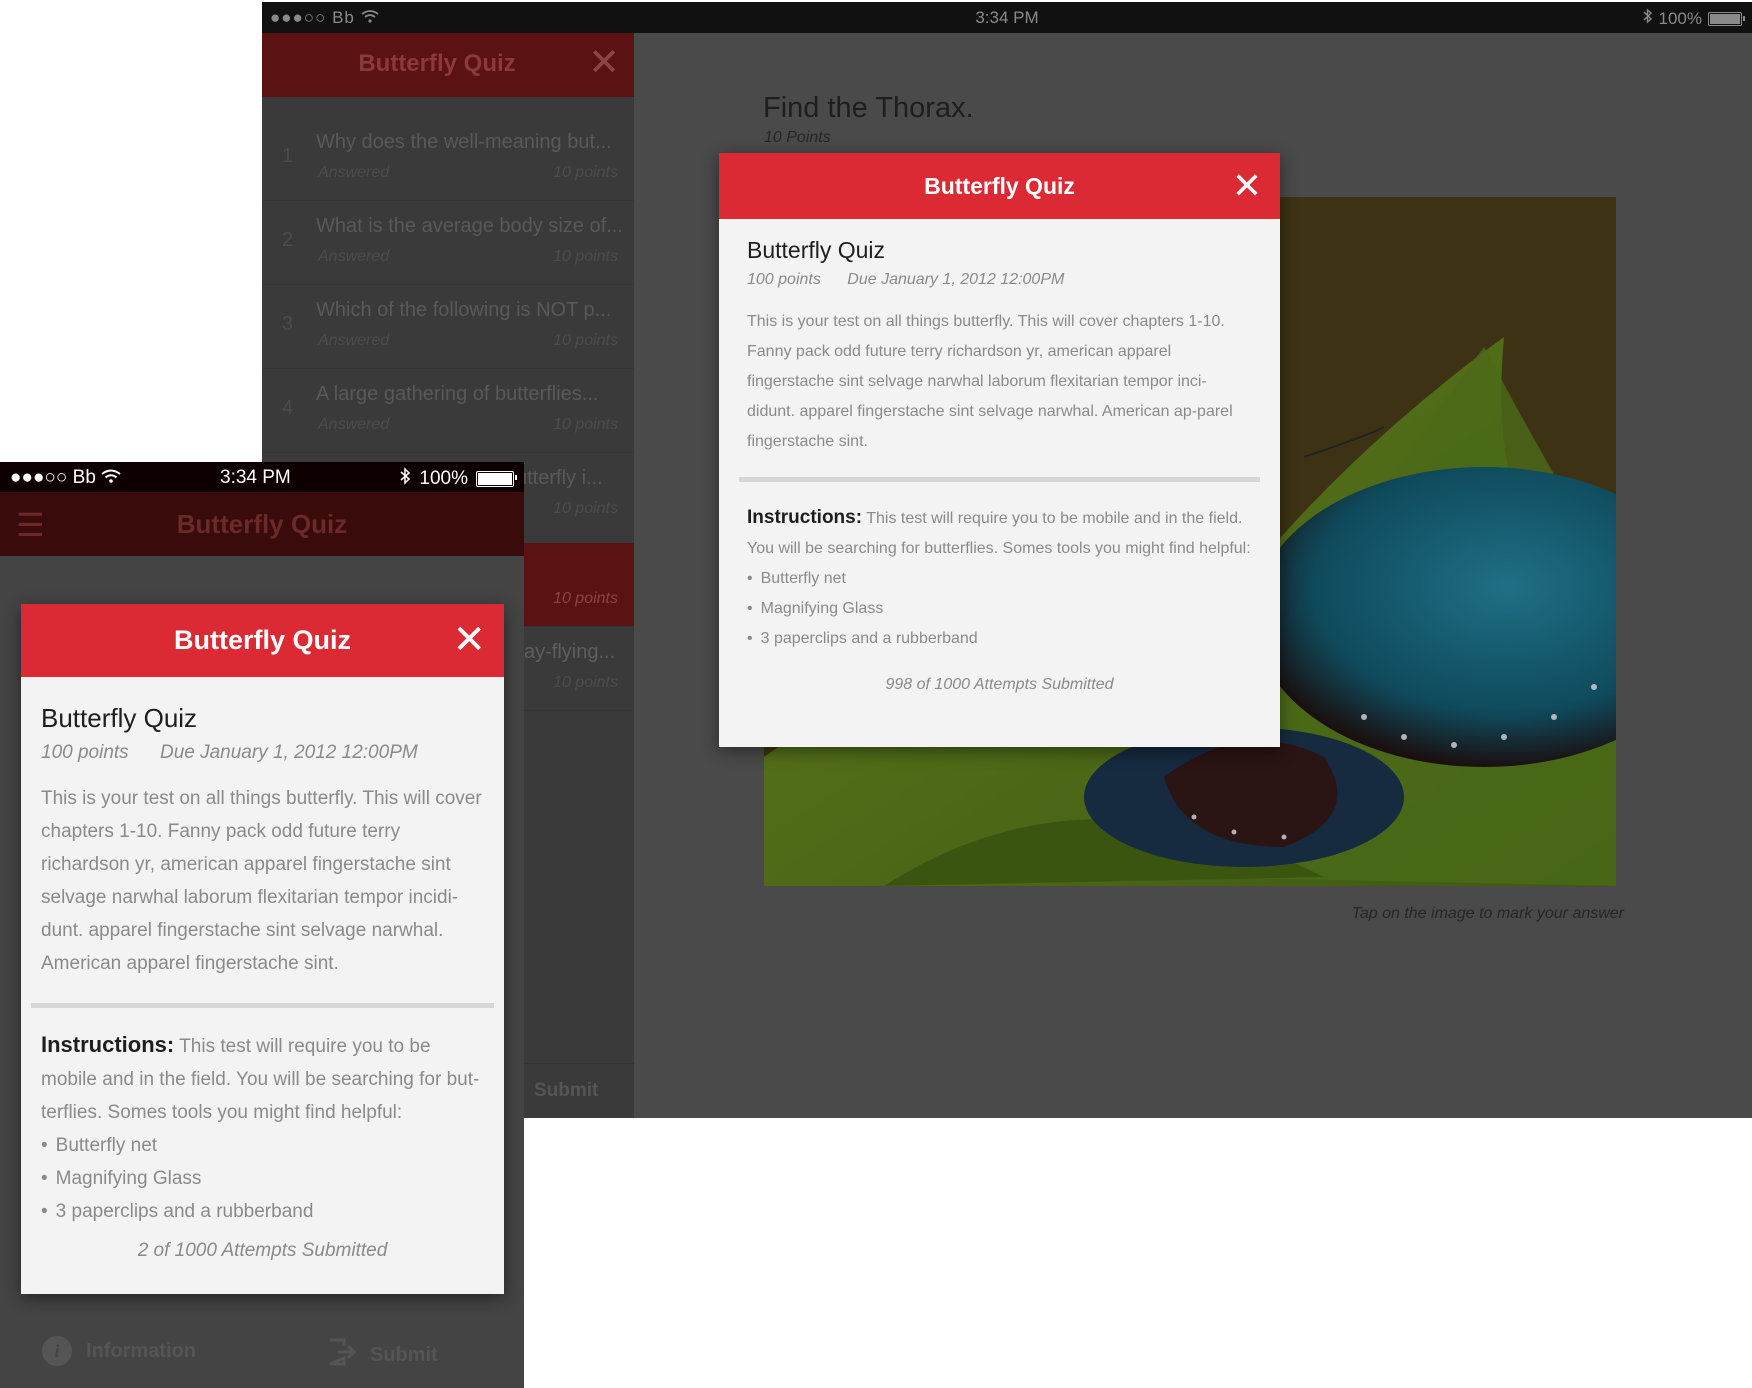 Image resolution: width=1752 pixels, height=1388 pixels. I want to click on image-hint: Tap on the image to mark your answer, so click(1487, 913).